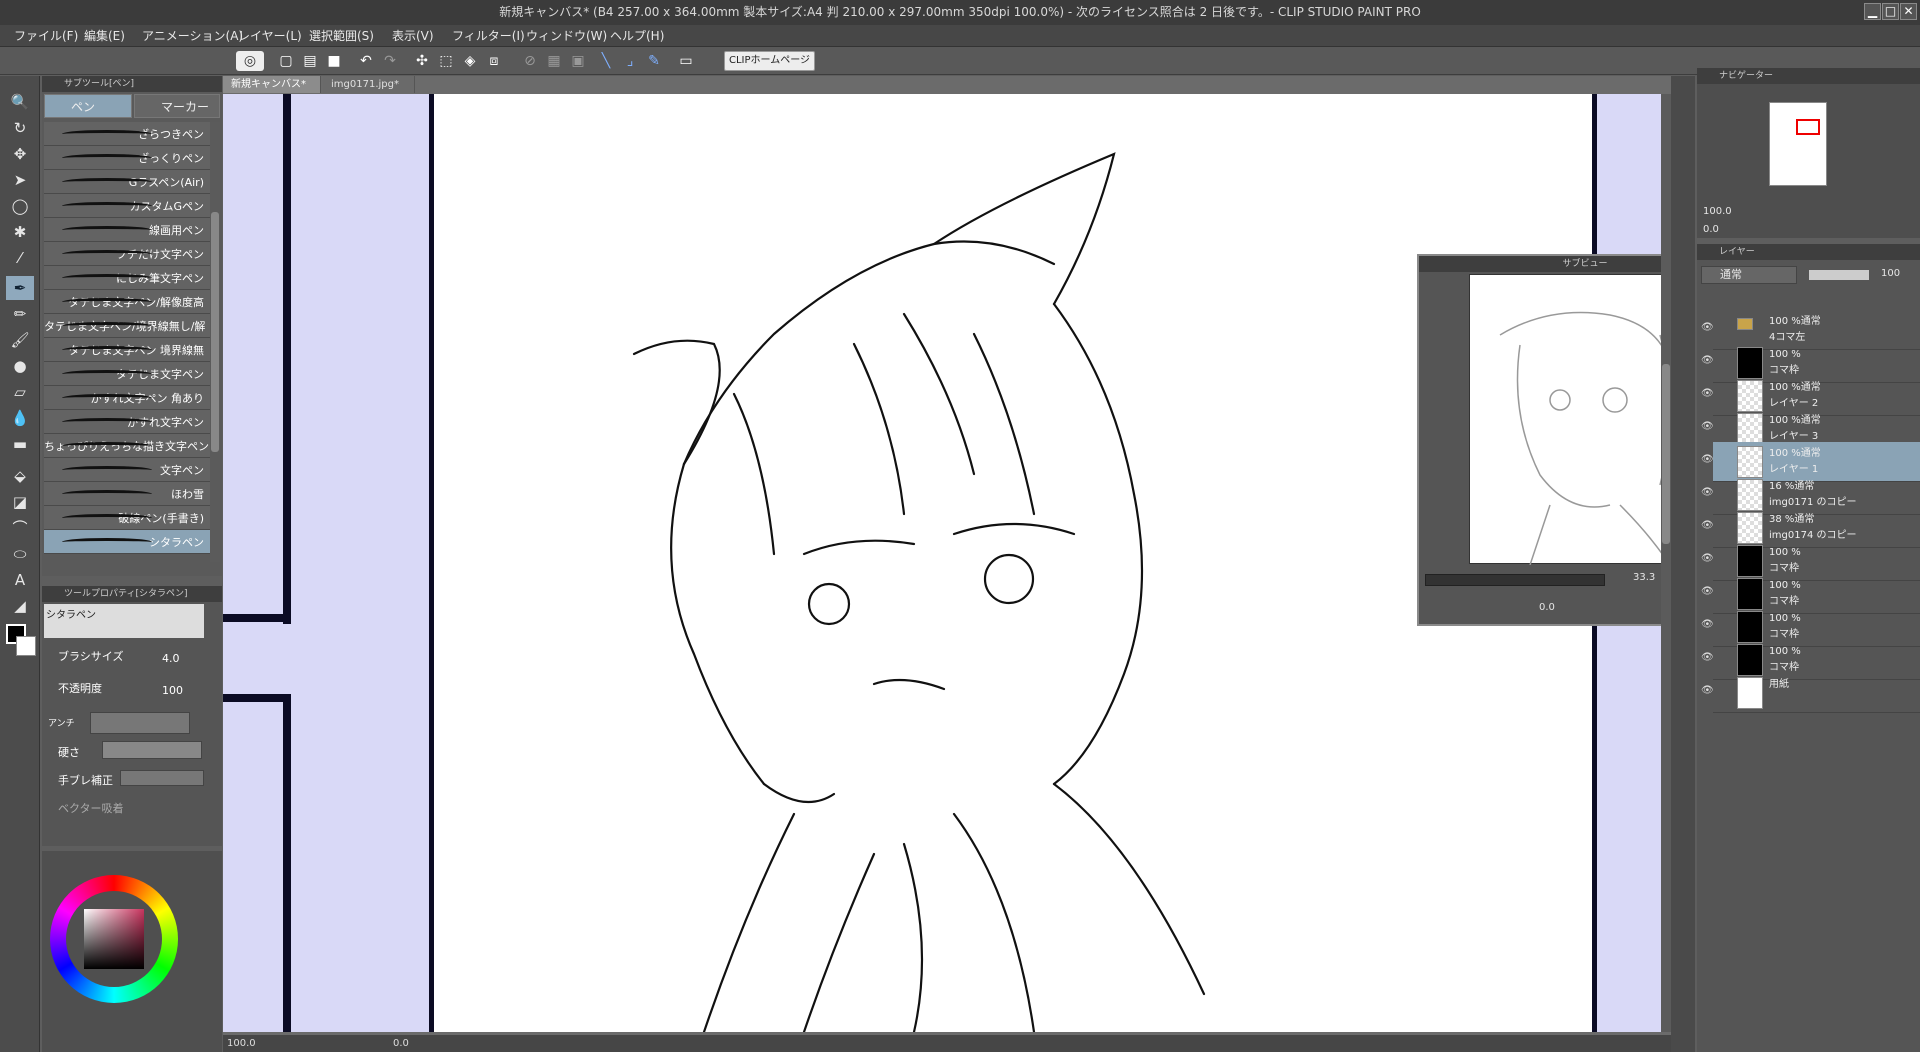  Describe the element at coordinates (127, 230) in the screenshot. I see `brush-item: 線画用ペン` at that location.